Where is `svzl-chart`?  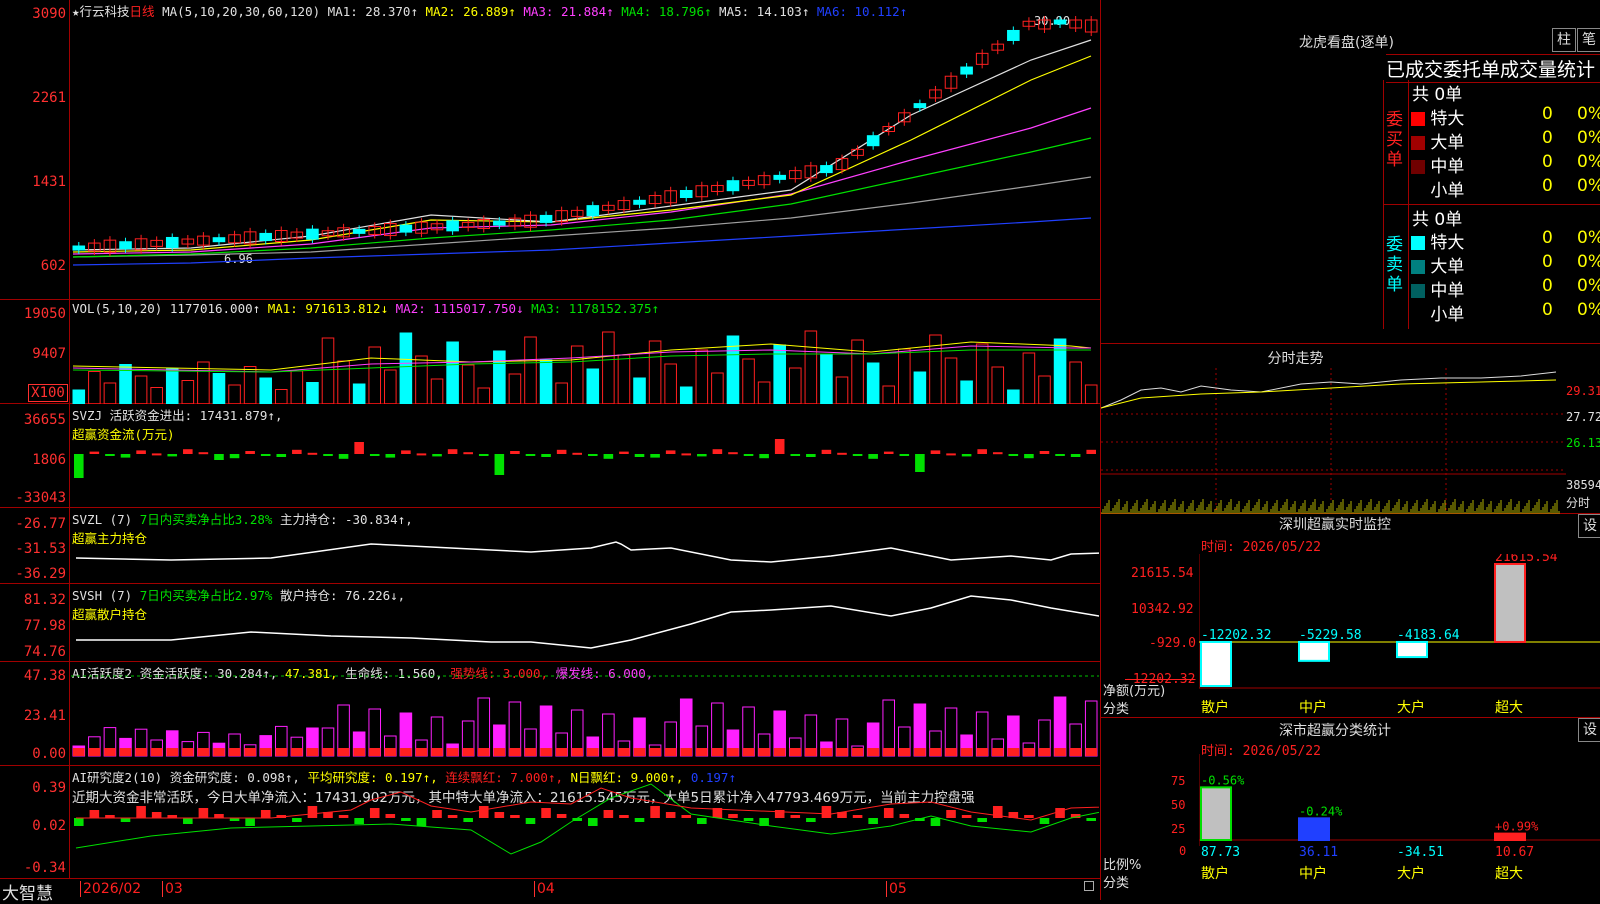
svzl-chart is located at coordinates (587, 552).